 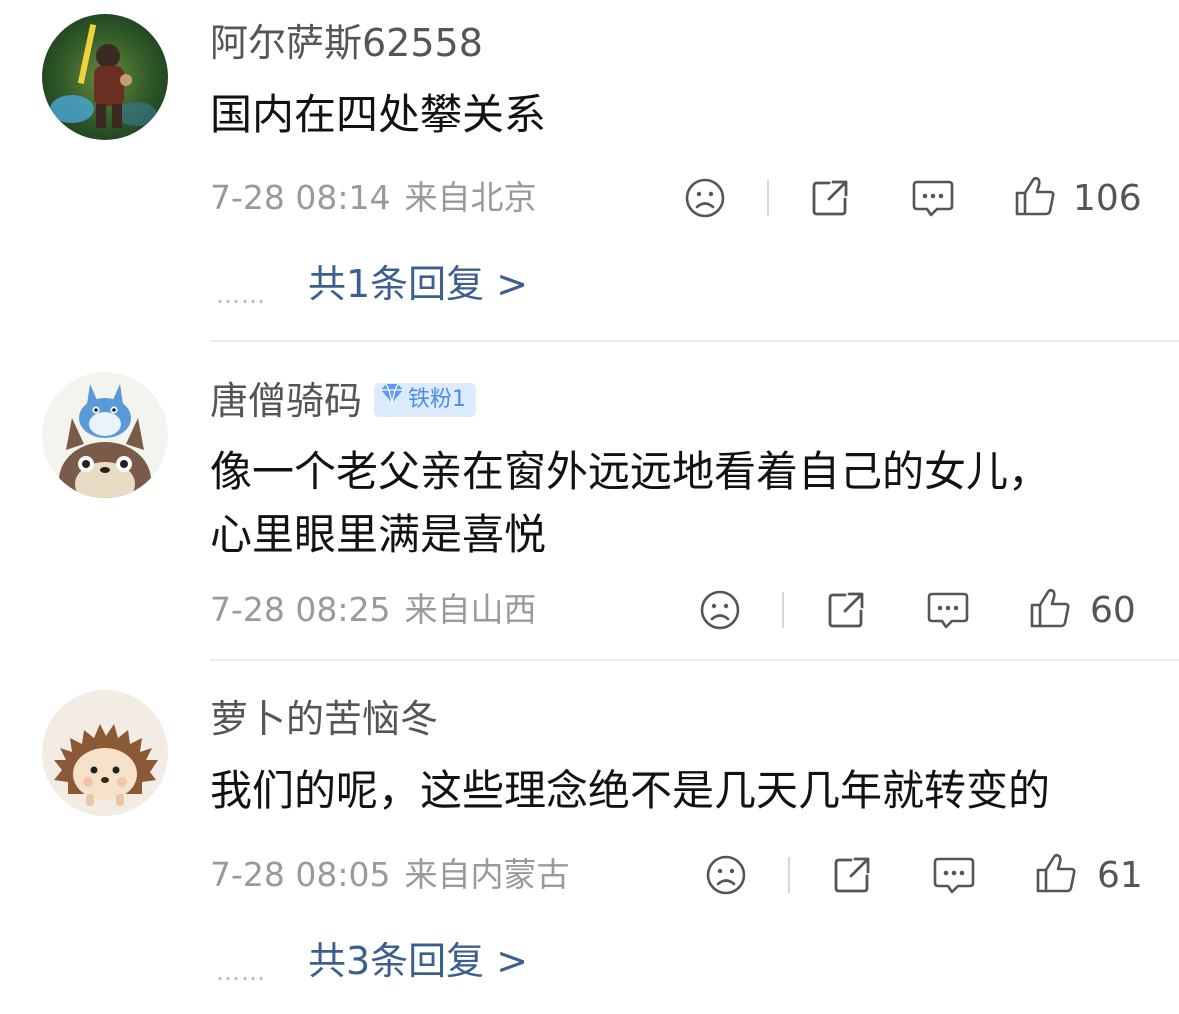 What do you see at coordinates (324, 719) in the screenshot?
I see `username: 萝卜的苦恼冬` at bounding box center [324, 719].